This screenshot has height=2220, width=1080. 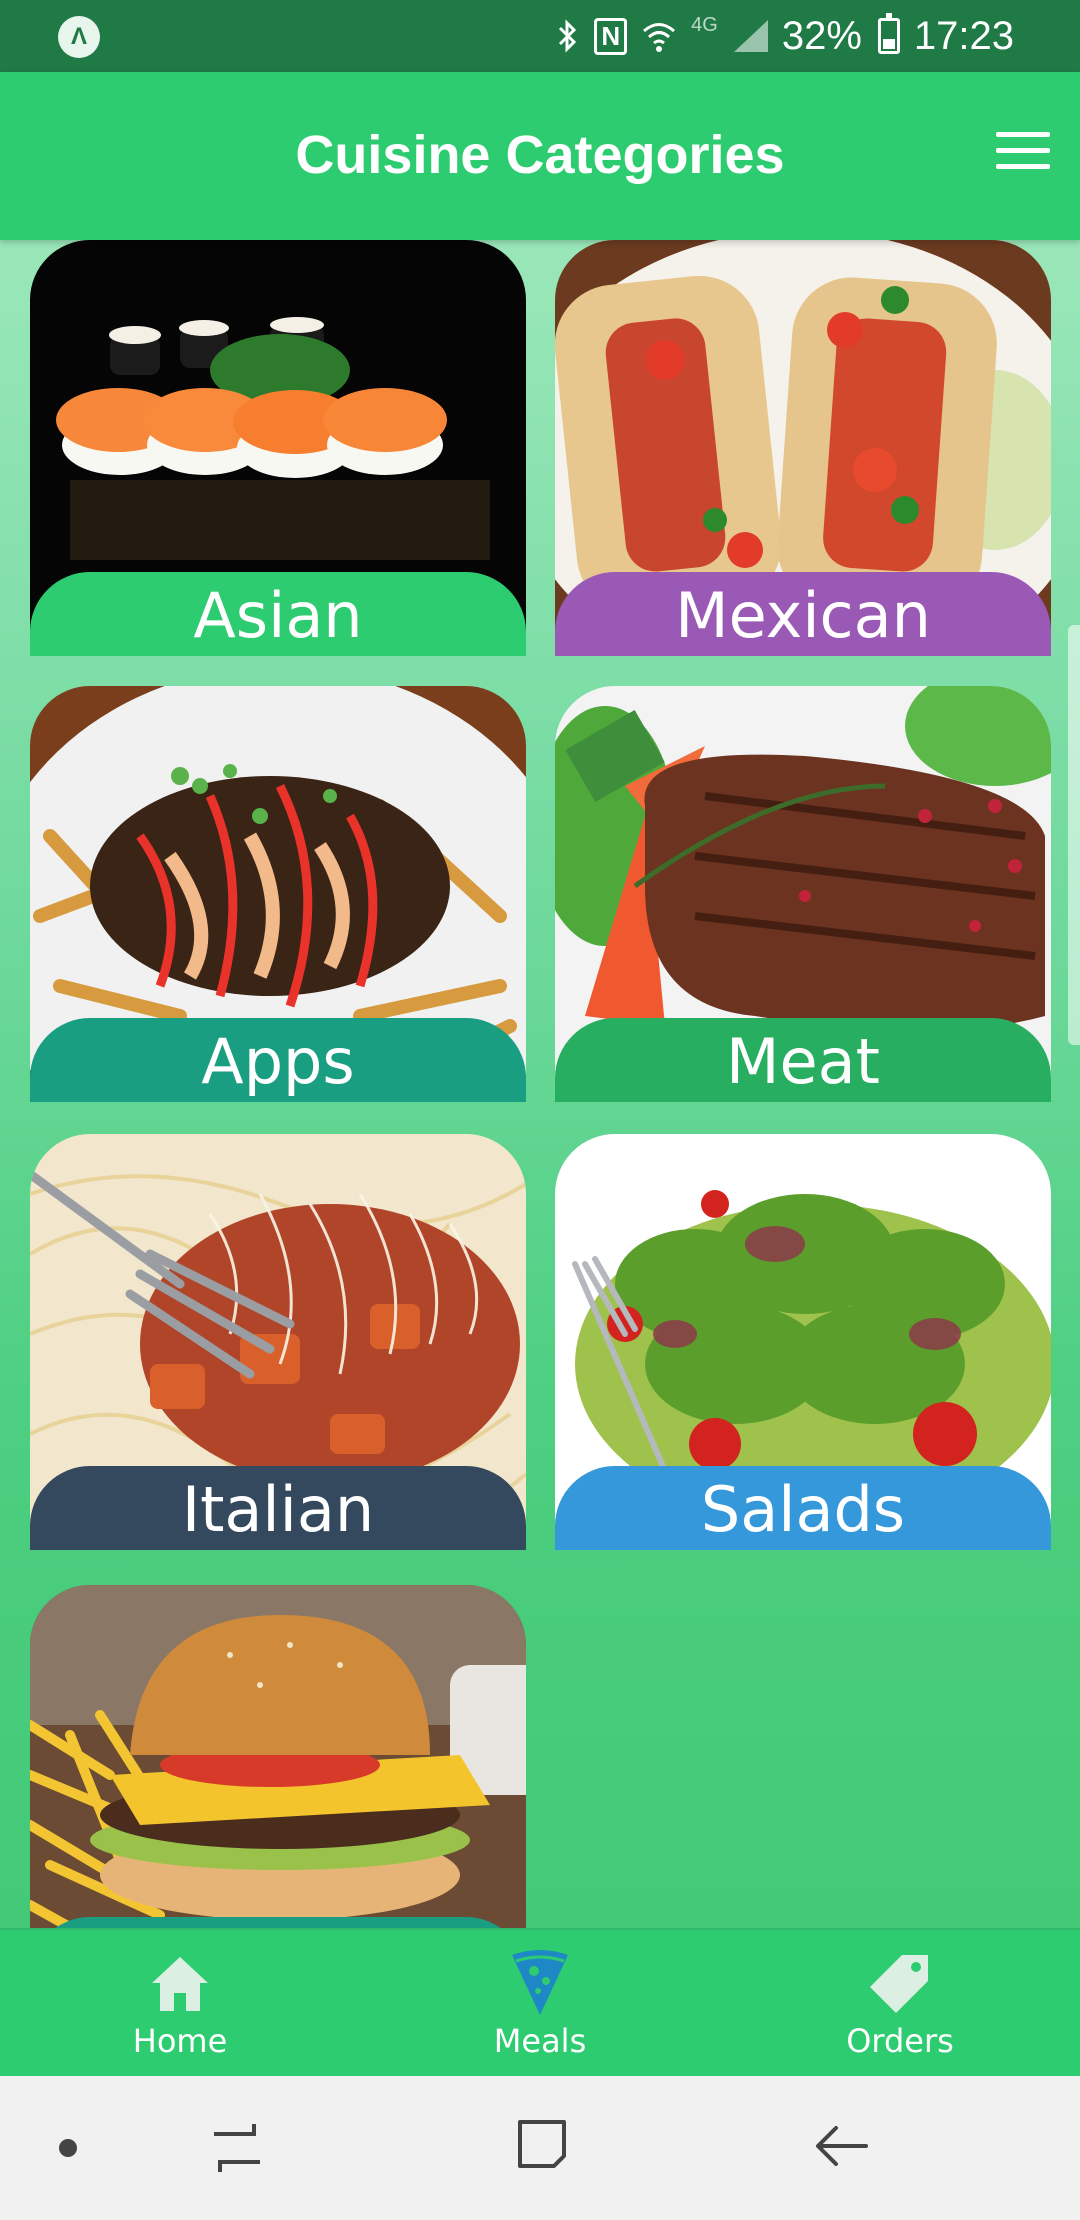 I want to click on status-icons: N 4G 32% 17:23, so click(x=785, y=36).